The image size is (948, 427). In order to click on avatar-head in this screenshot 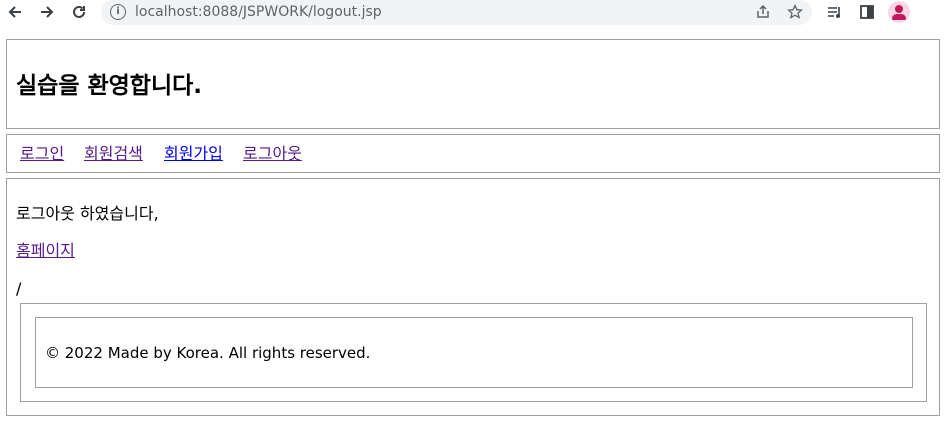, I will do `click(899, 9)`.